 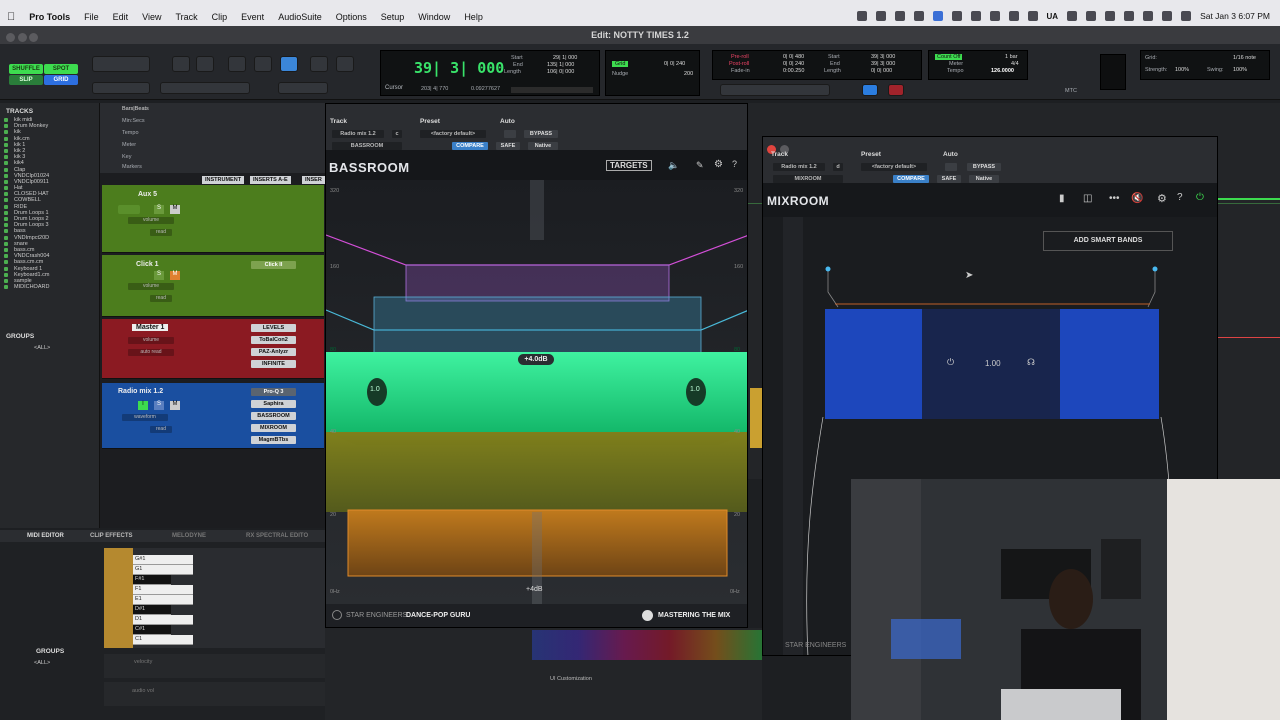 I want to click on record-button, so click(x=896, y=90).